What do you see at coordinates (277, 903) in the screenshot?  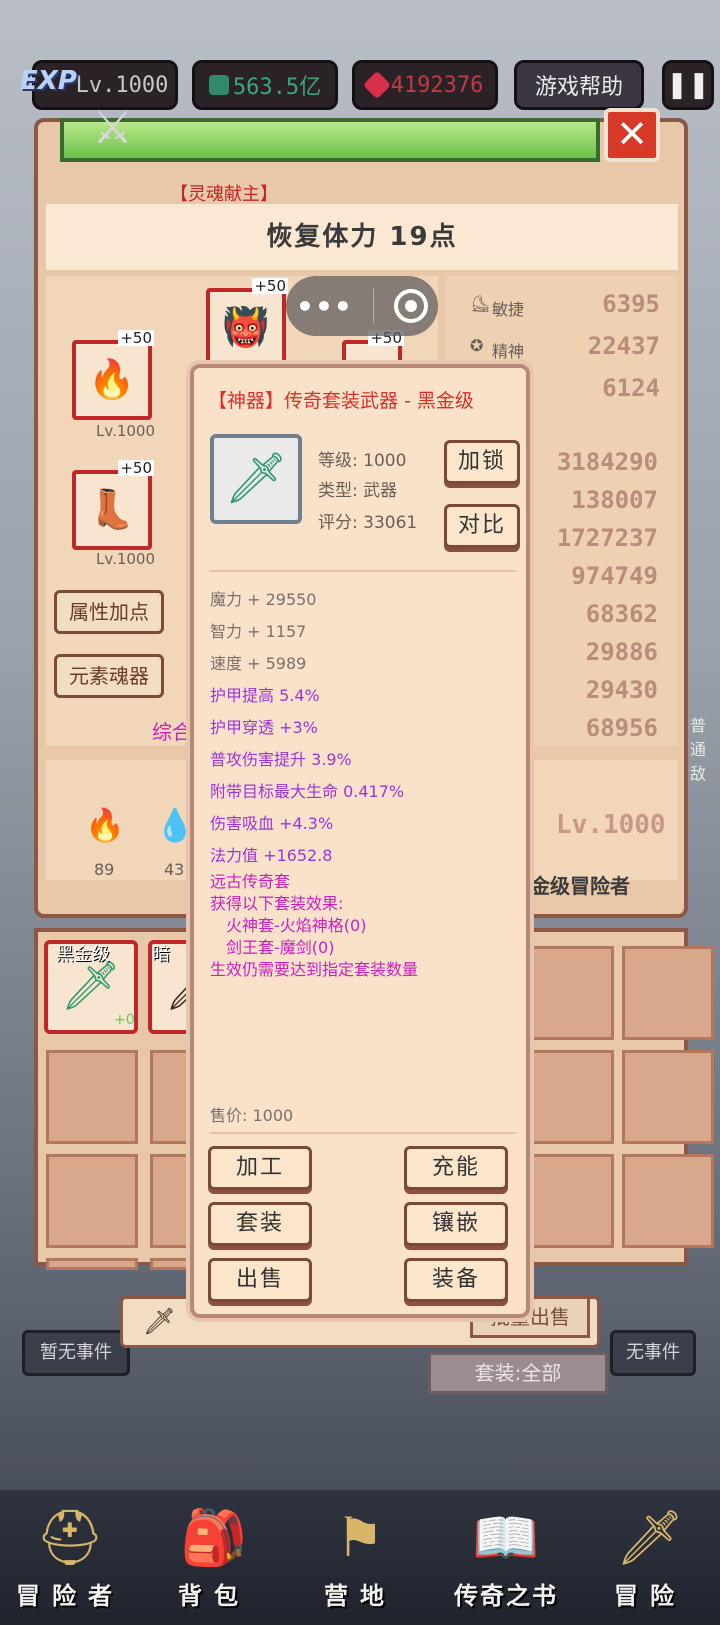 I see `set-intro: 获得以下套装效果:` at bounding box center [277, 903].